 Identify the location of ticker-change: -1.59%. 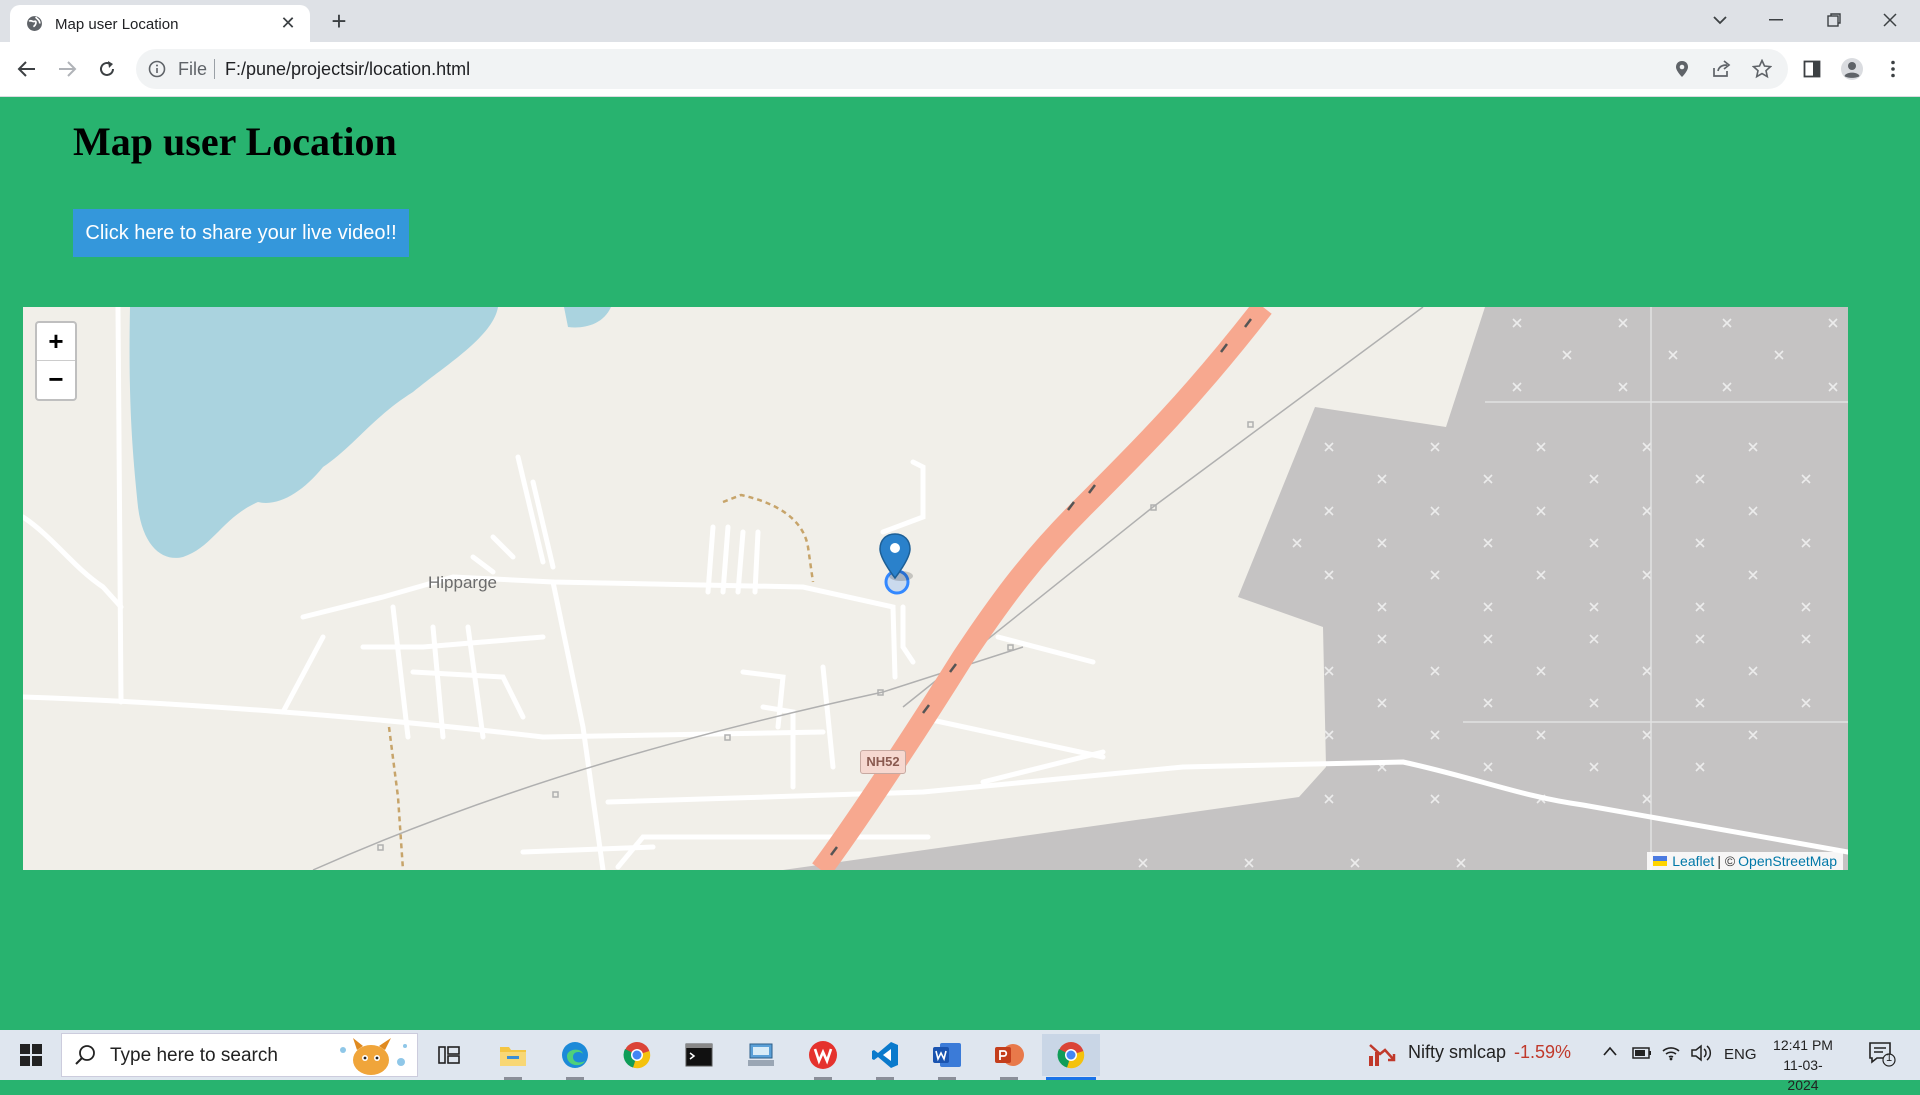
(1543, 1052).